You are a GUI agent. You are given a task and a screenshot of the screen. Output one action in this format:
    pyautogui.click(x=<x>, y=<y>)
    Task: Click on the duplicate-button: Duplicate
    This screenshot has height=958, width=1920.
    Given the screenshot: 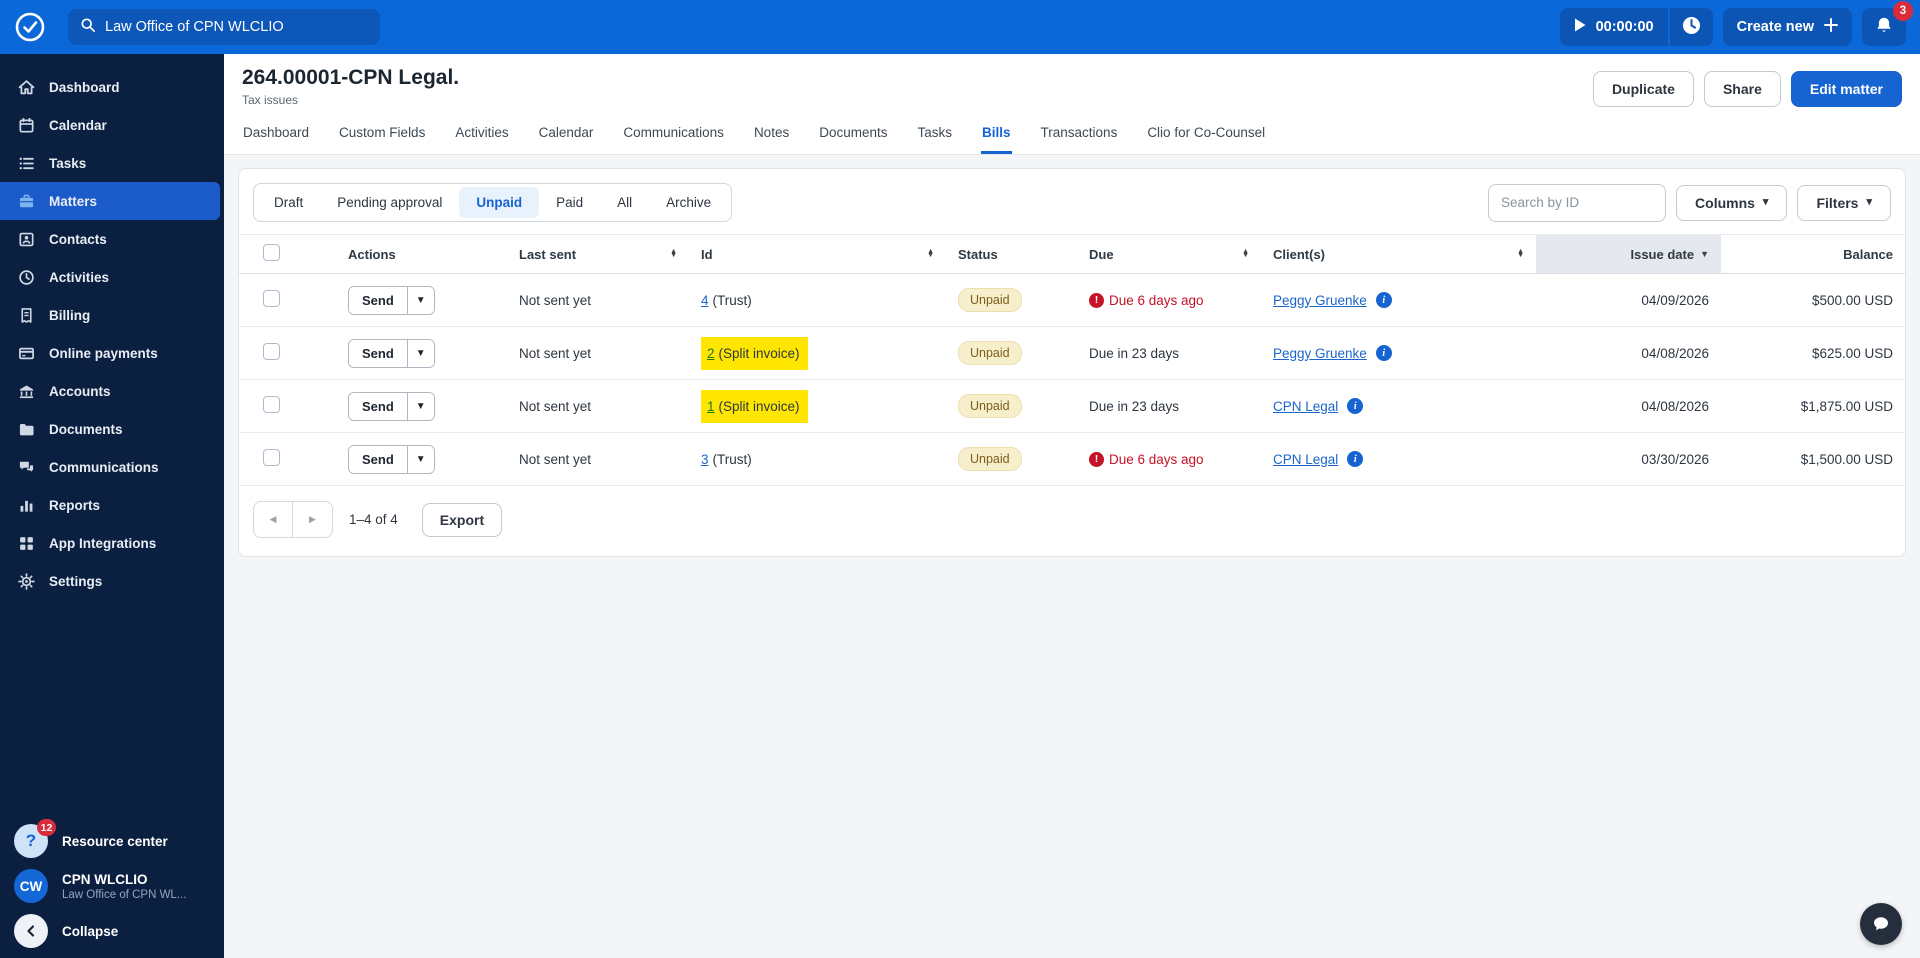 What is the action you would take?
    pyautogui.click(x=1643, y=89)
    